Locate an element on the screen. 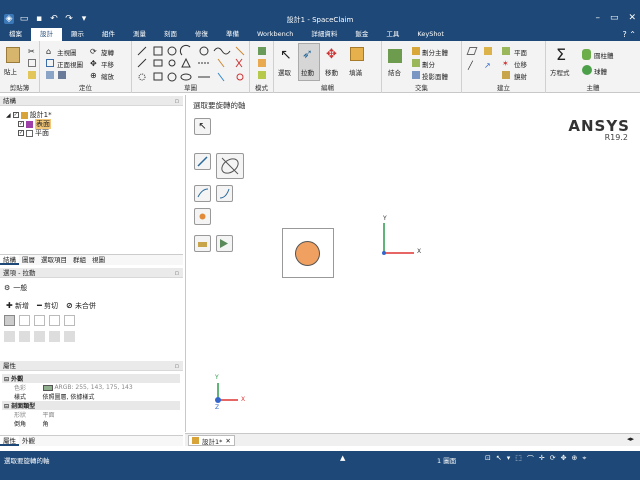 This screenshot has width=640, height=480. up-to-icon is located at coordinates (202, 193).